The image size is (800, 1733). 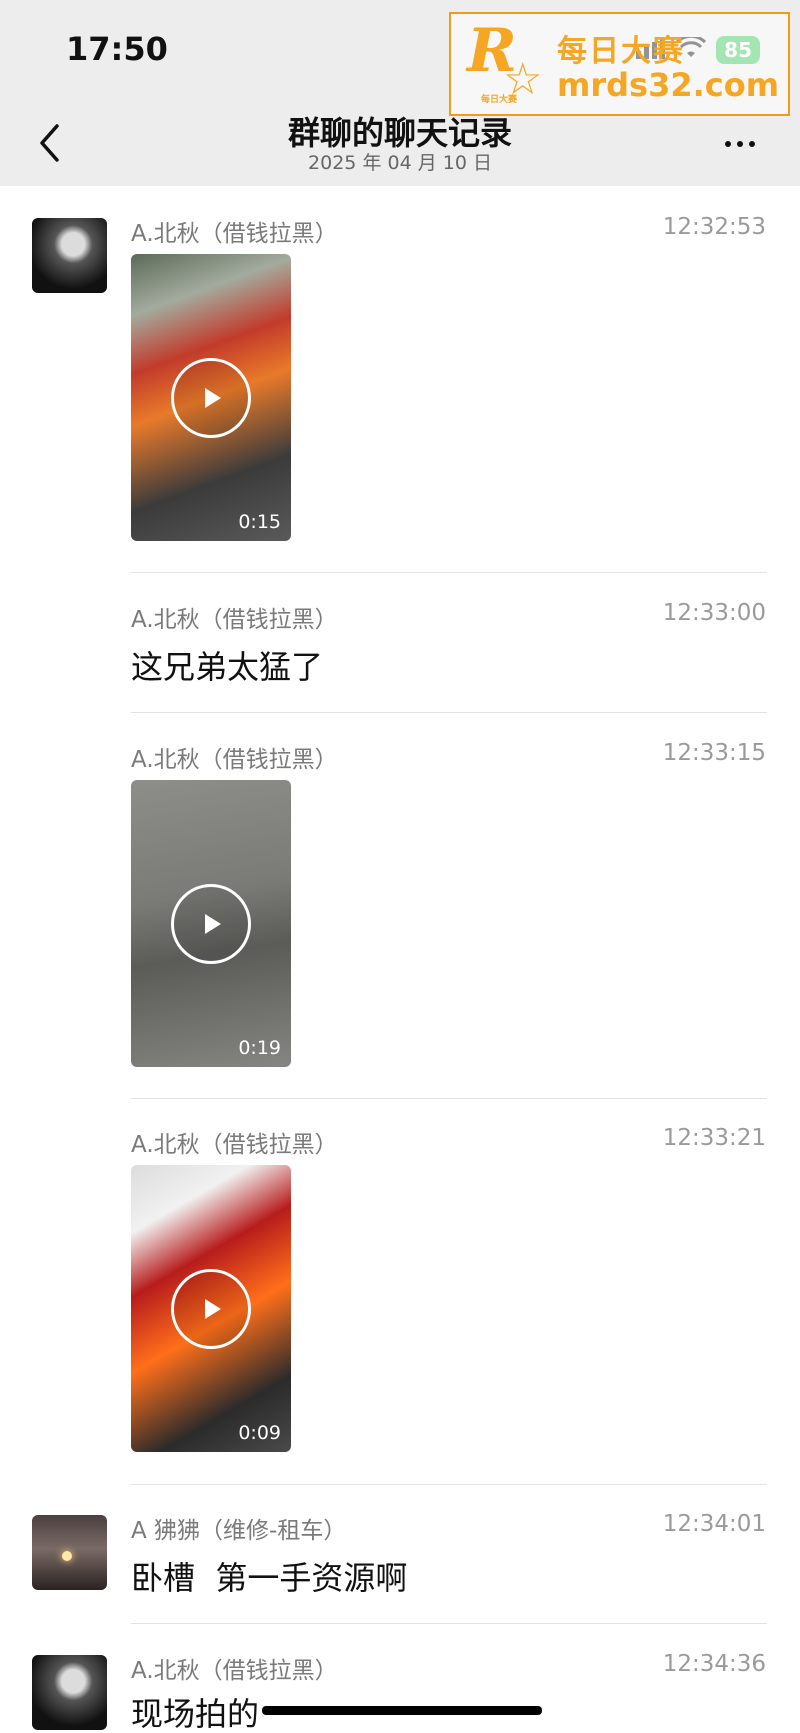 What do you see at coordinates (714, 1664) in the screenshot?
I see `message-time: 12:34:36` at bounding box center [714, 1664].